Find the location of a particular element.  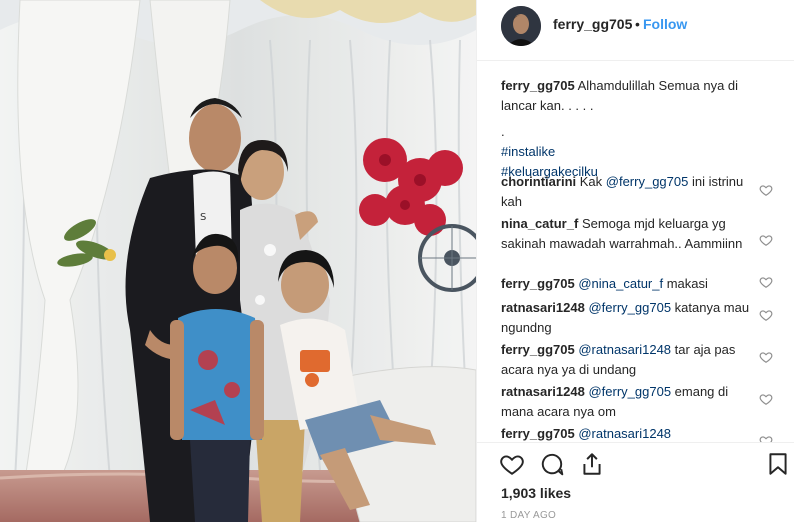

hashtag-link: #instalike is located at coordinates (635, 152).